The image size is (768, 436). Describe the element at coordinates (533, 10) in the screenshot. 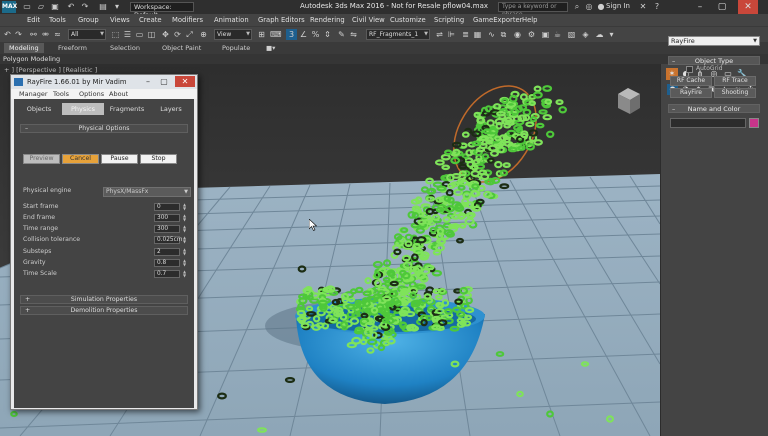

I see `search-input: Type a keyword or phrase` at that location.